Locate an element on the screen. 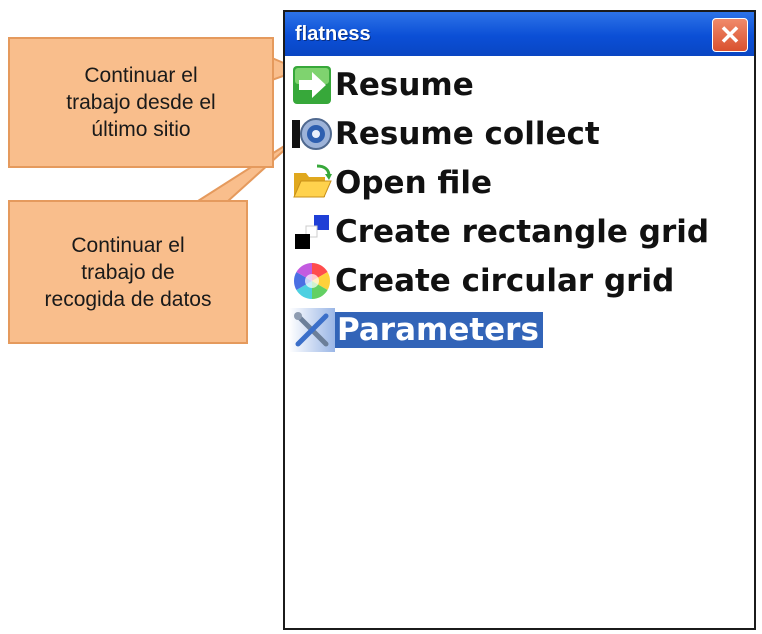 The height and width of the screenshot is (634, 762). callout-2-line-3: recogida de datos is located at coordinates (128, 299).